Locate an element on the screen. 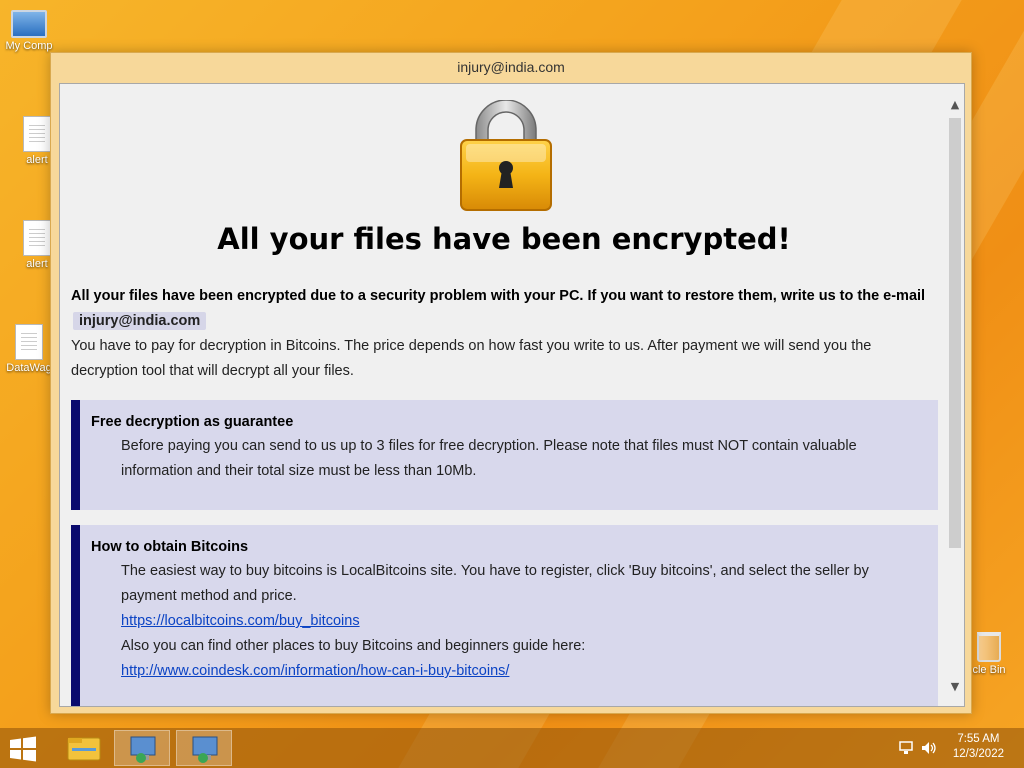 This screenshot has width=1024, height=768. taskbar: 7:55 AM 12/3/2022 is located at coordinates (512, 748).